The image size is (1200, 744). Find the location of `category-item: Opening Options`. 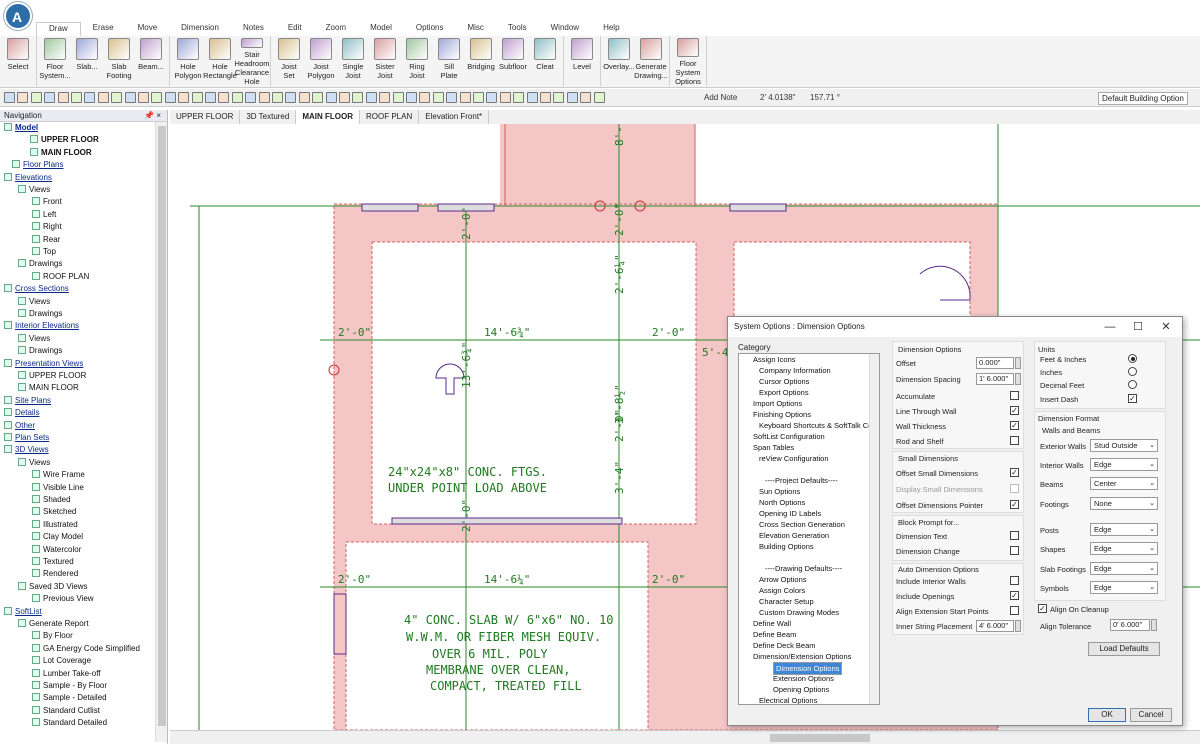

category-item: Opening Options is located at coordinates (801, 689).